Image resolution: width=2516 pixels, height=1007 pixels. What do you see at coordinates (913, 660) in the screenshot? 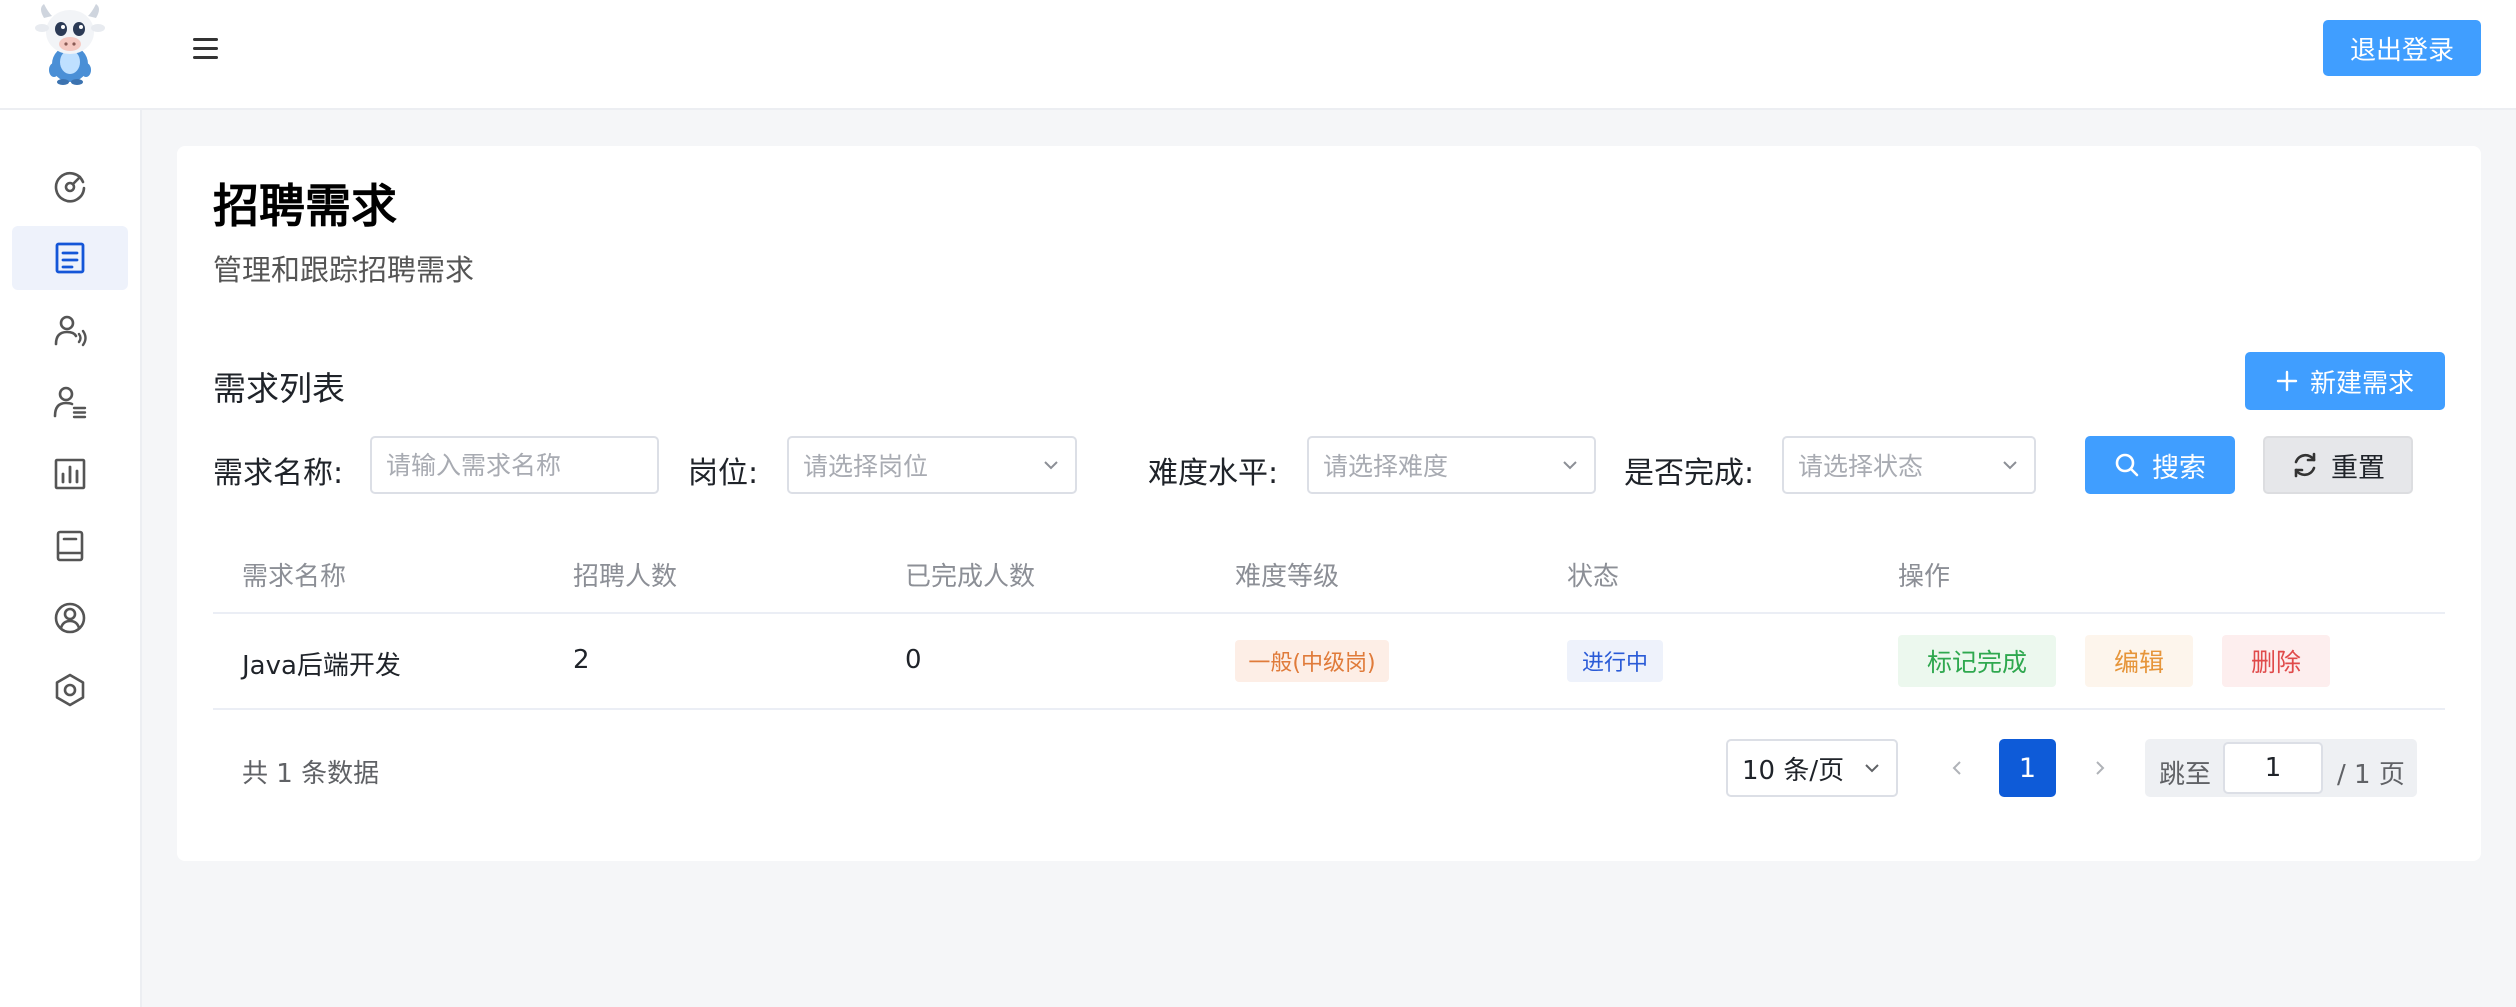
I see `cell-completed: 0` at bounding box center [913, 660].